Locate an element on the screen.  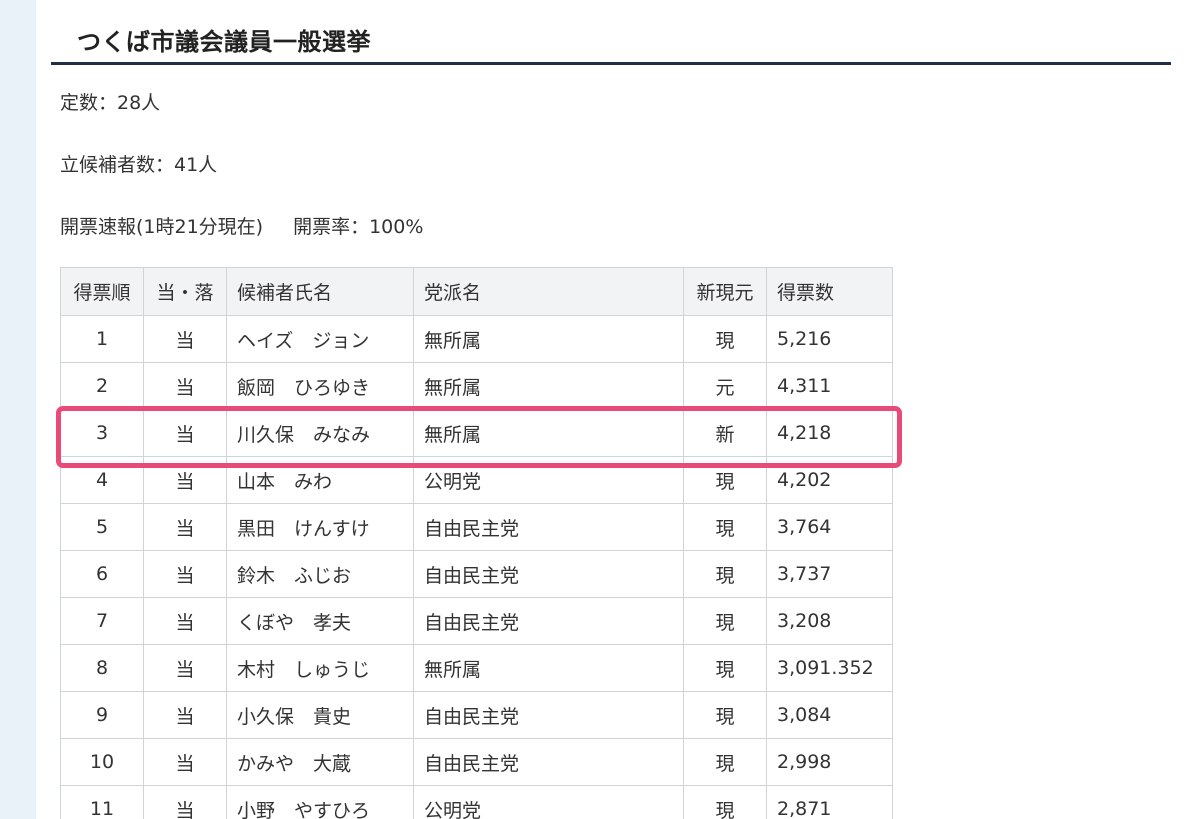
cell-votes: 4,311 is located at coordinates (829, 386).